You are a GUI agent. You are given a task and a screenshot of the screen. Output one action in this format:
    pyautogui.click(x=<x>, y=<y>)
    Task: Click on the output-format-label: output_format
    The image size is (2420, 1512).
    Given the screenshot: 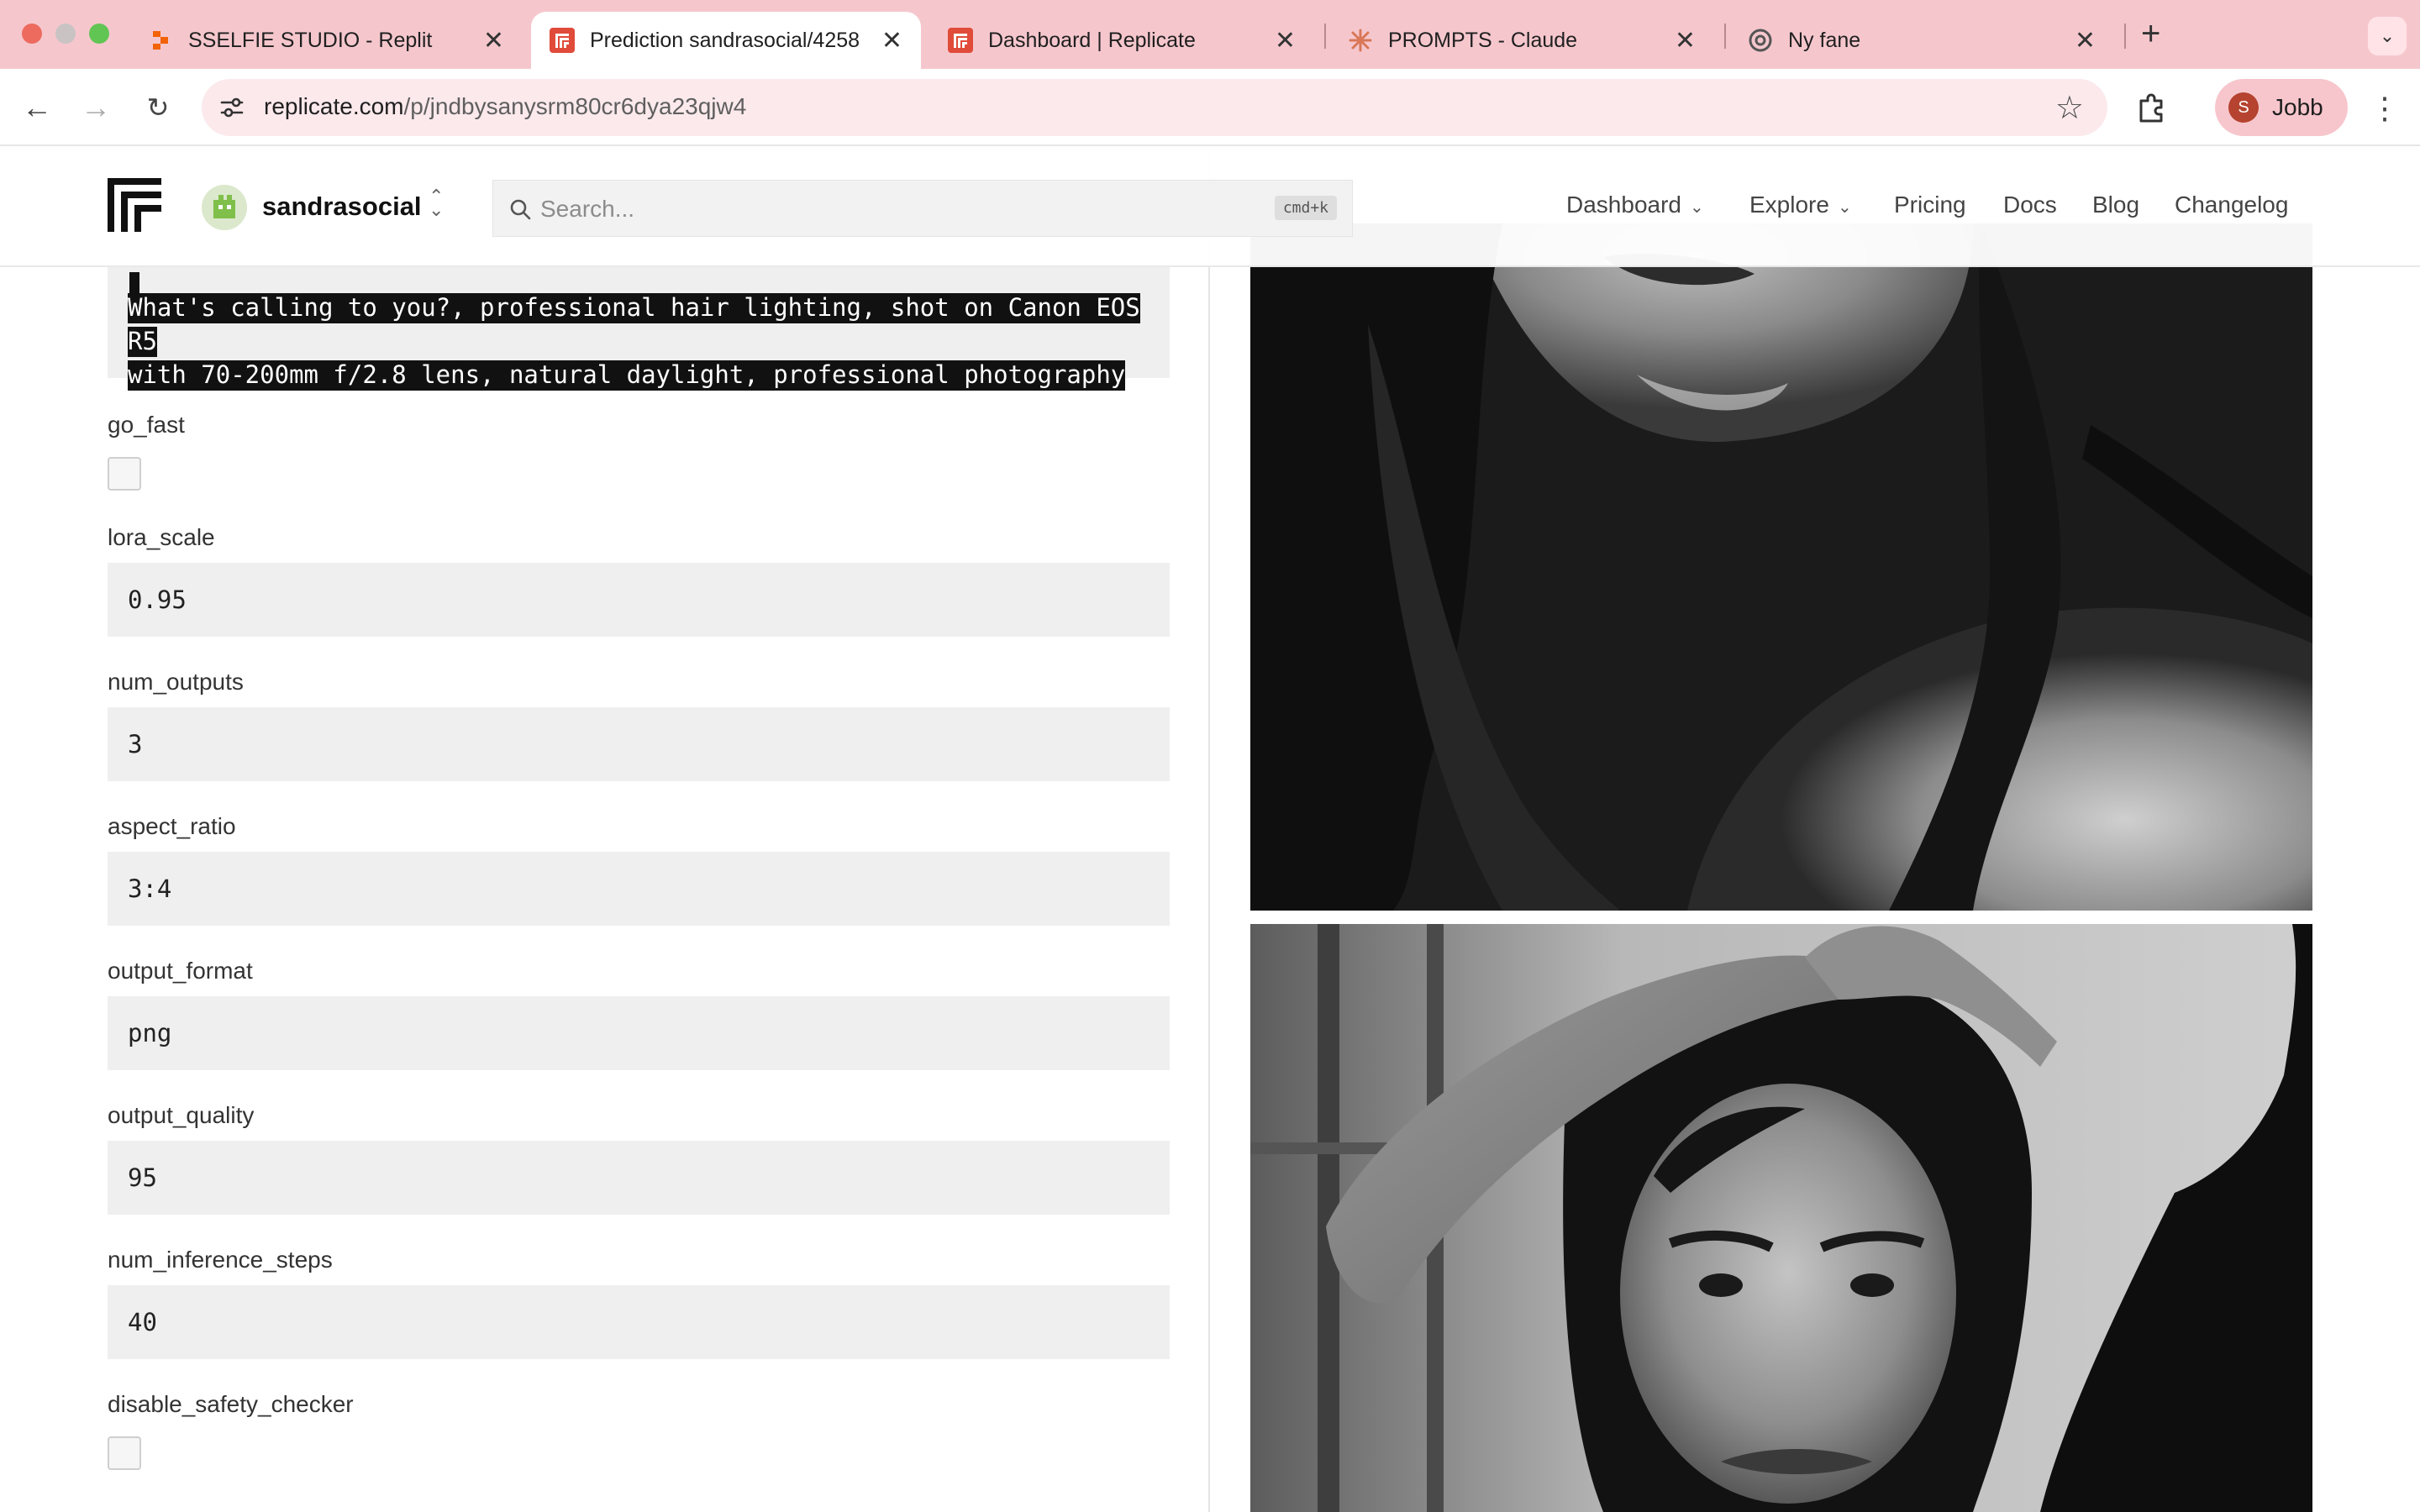 What is the action you would take?
    pyautogui.click(x=180, y=971)
    